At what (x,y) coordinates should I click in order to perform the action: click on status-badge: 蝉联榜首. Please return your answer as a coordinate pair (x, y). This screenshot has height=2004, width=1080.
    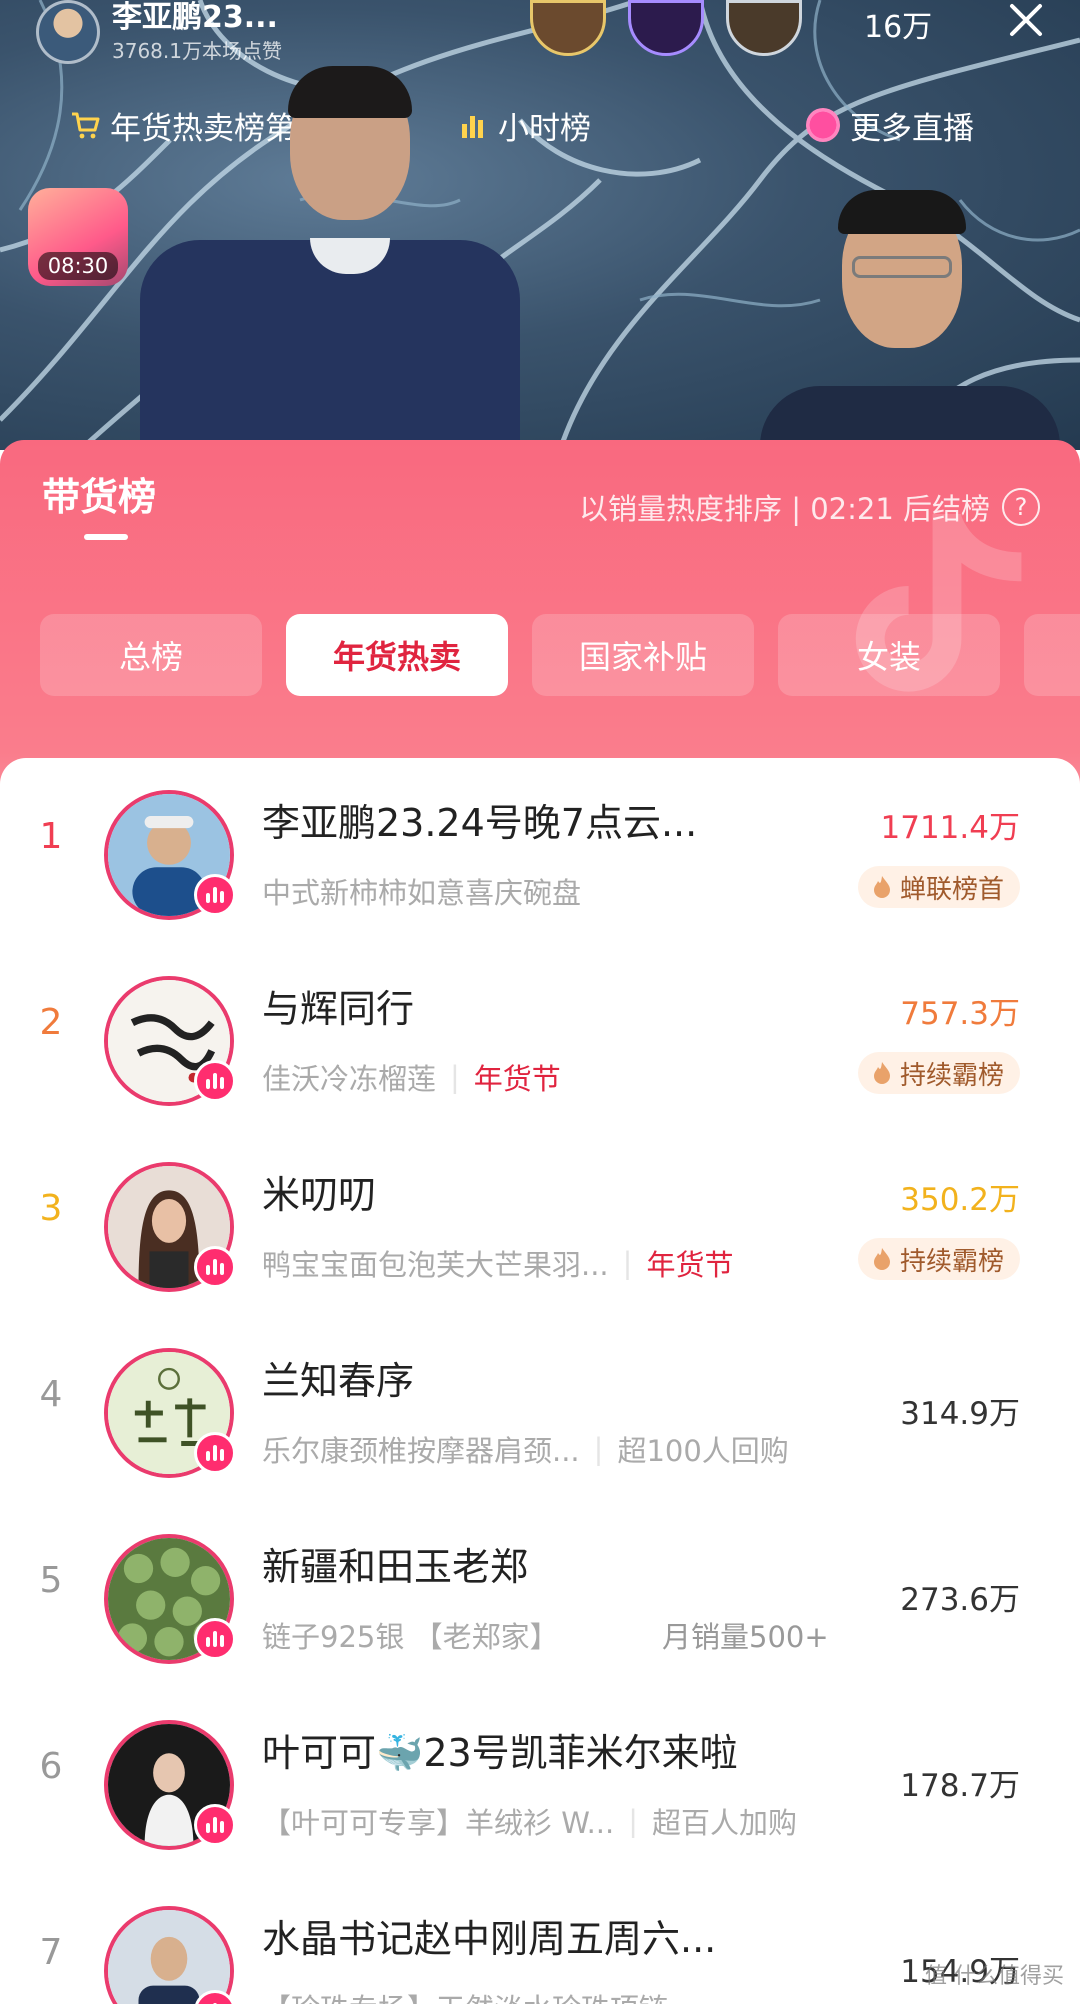
    Looking at the image, I should click on (938, 887).